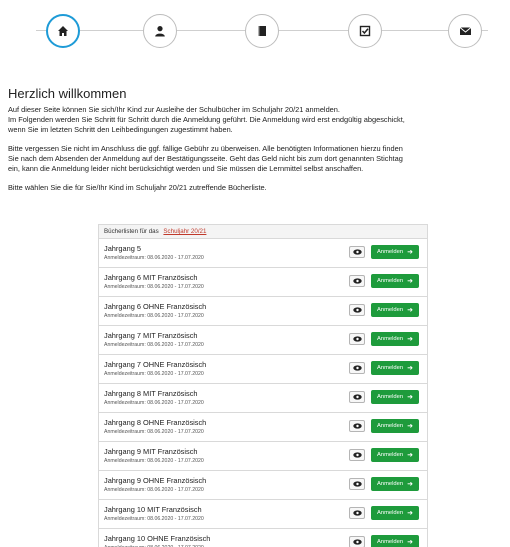  Describe the element at coordinates (151, 277) in the screenshot. I see `booklist-name: Jahrgang 6 MIT Französisch` at that location.